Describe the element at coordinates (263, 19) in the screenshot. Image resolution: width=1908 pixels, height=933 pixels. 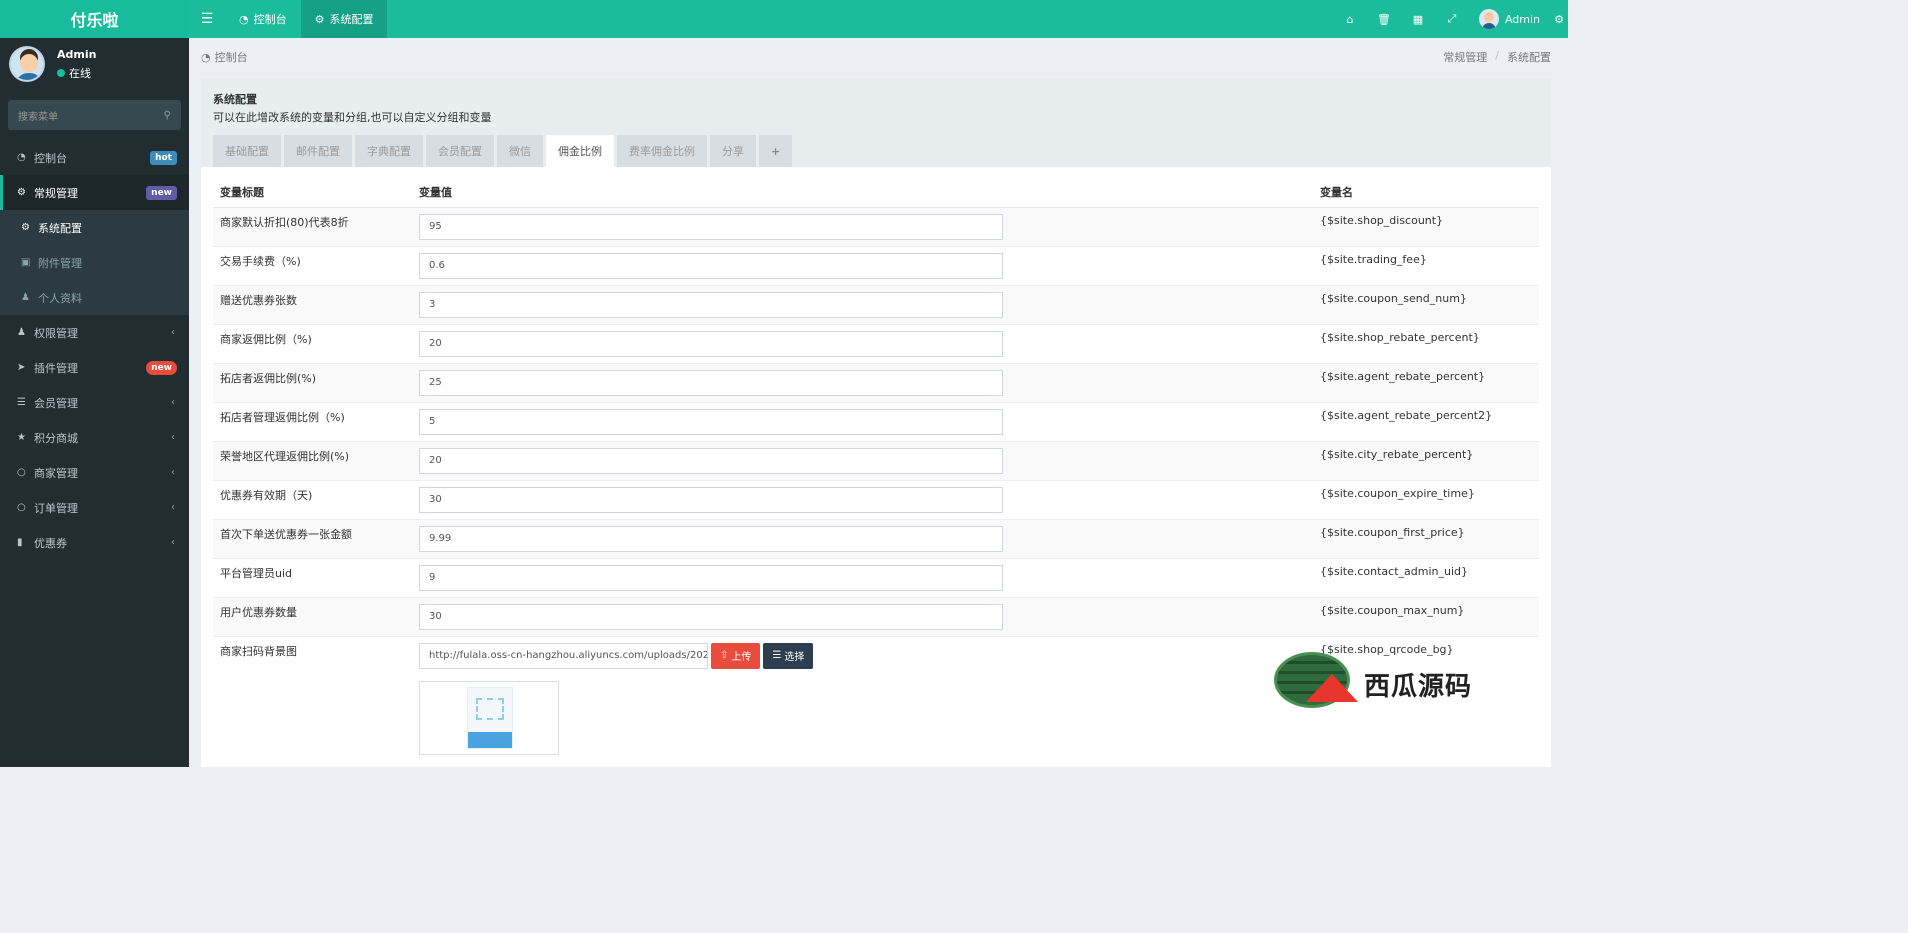
I see `tab-dashboard: ◔ 控制台` at that location.